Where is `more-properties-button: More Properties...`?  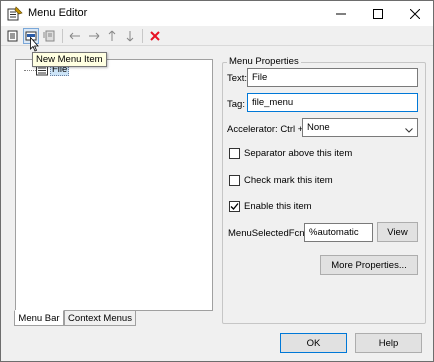
more-properties-button: More Properties... is located at coordinates (369, 265).